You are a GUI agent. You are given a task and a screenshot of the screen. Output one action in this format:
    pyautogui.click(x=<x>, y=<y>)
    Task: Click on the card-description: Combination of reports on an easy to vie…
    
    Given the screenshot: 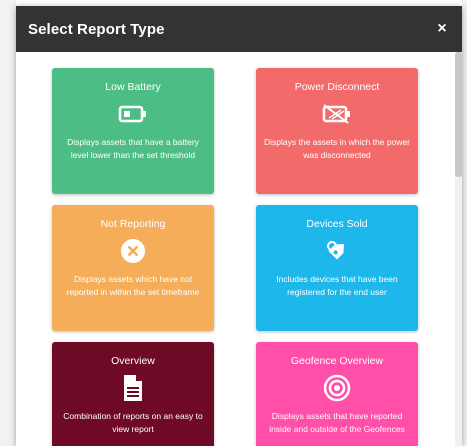 What is the action you would take?
    pyautogui.click(x=133, y=422)
    